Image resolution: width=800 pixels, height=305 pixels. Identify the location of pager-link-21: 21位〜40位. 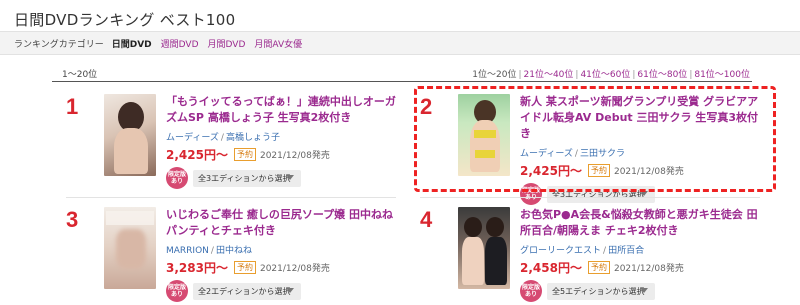
(549, 75).